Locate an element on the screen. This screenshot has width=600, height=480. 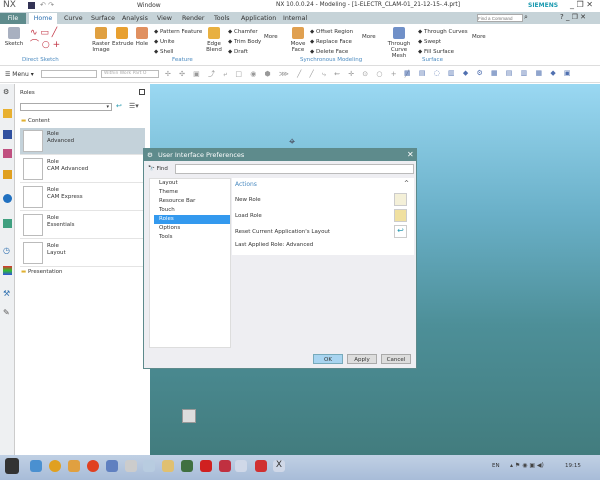
nav-resource-bar: Resource Bar is located at coordinates (192, 201).